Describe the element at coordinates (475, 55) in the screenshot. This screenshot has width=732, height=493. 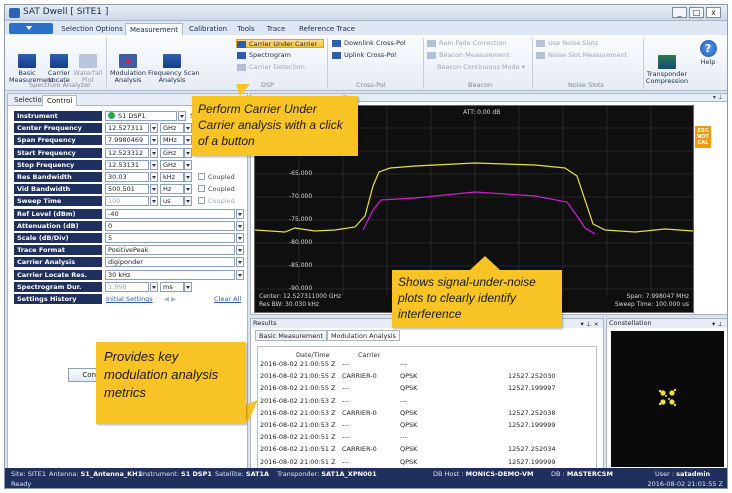
I see `beacon-measurement-button: Beacon Measurement` at that location.